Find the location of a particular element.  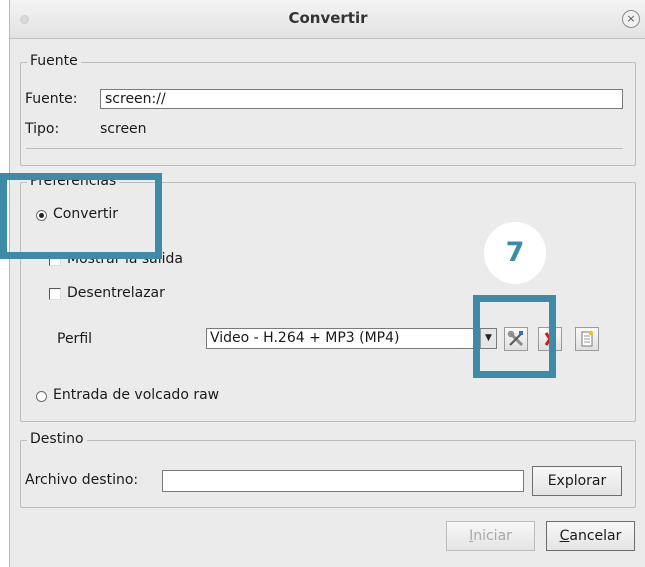

raw-dump-radio is located at coordinates (41, 396).